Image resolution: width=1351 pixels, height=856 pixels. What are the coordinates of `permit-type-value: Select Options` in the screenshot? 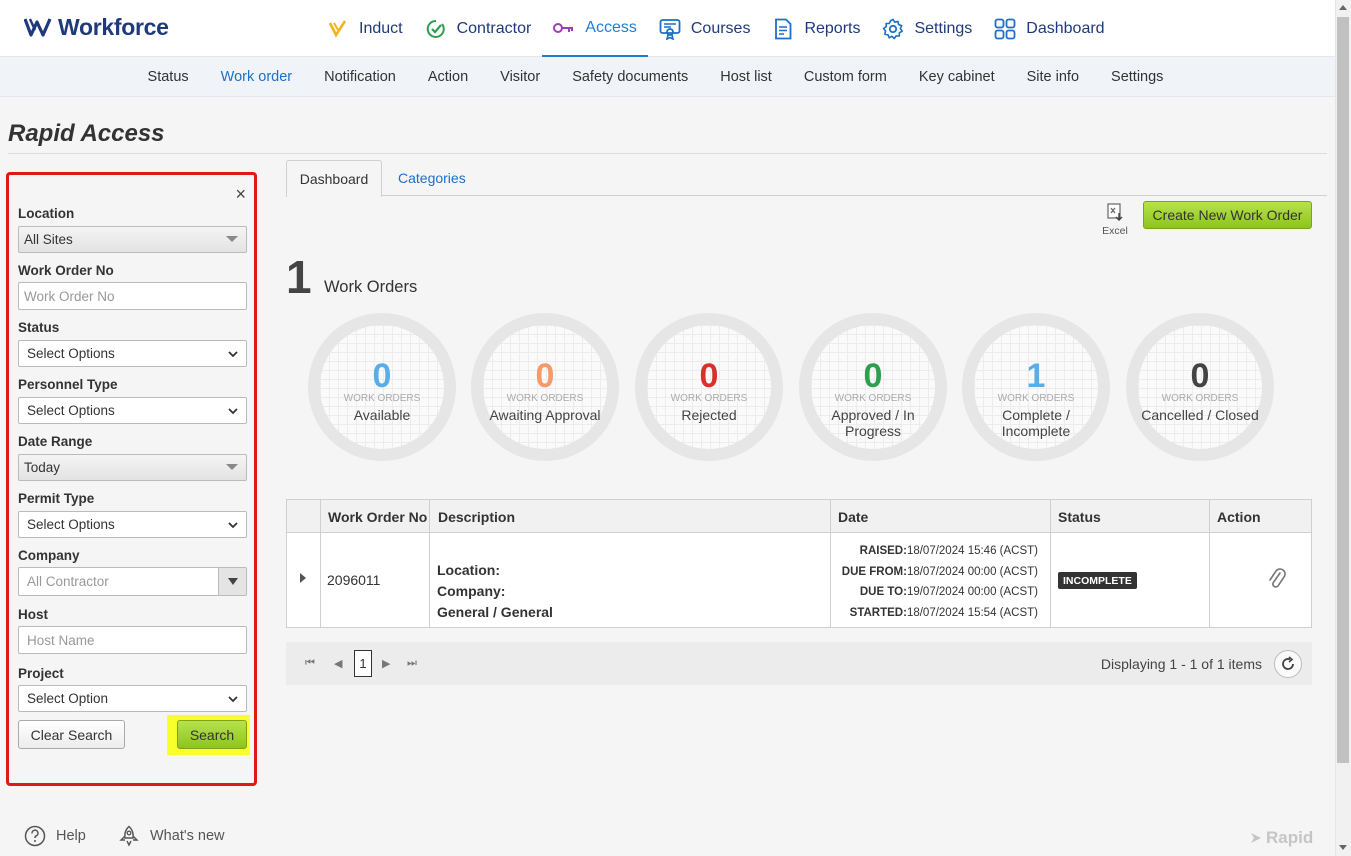 It's located at (71, 524).